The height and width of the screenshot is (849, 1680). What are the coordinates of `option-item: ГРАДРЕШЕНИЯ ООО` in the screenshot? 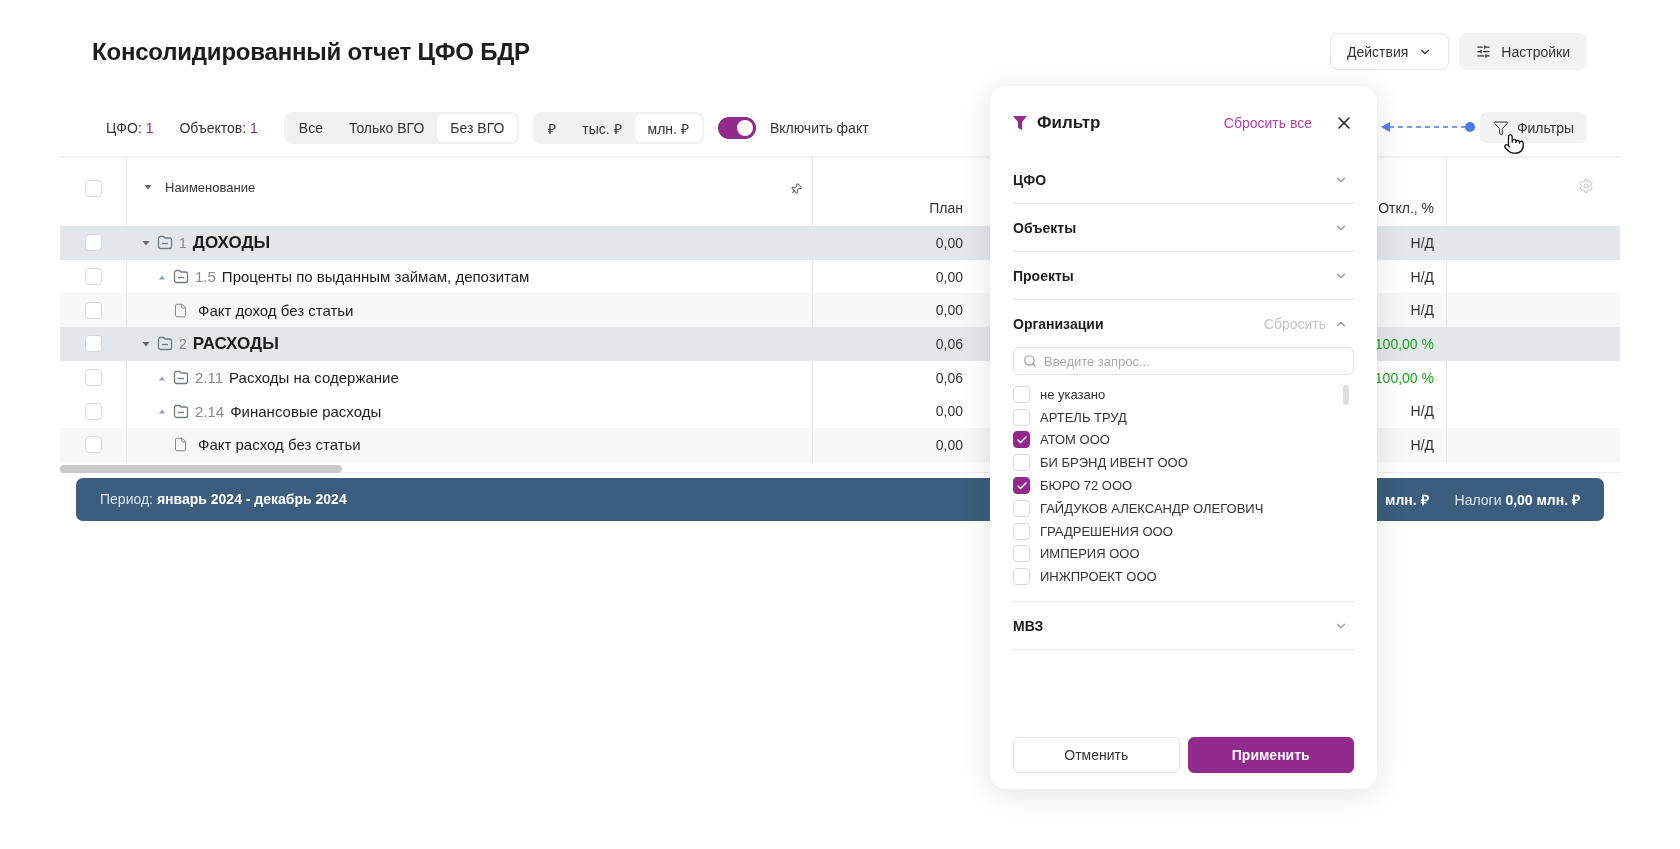 It's located at (1183, 531).